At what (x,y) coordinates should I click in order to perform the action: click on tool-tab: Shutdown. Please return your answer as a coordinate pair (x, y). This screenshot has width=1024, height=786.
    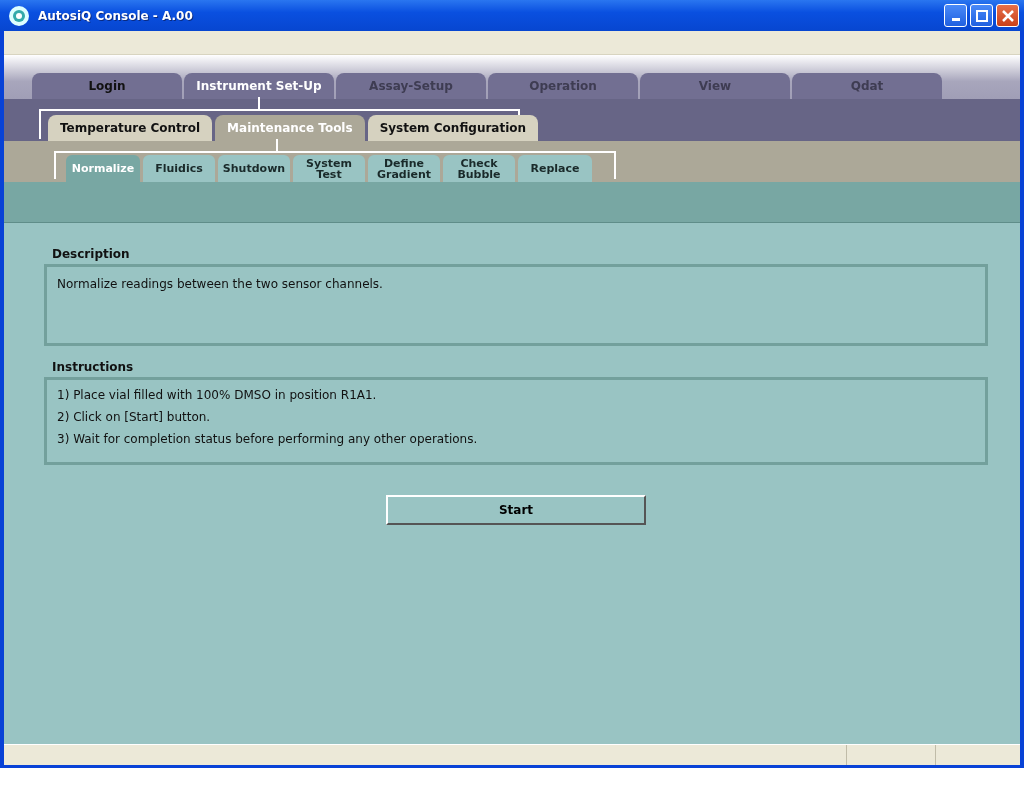
    Looking at the image, I should click on (254, 168).